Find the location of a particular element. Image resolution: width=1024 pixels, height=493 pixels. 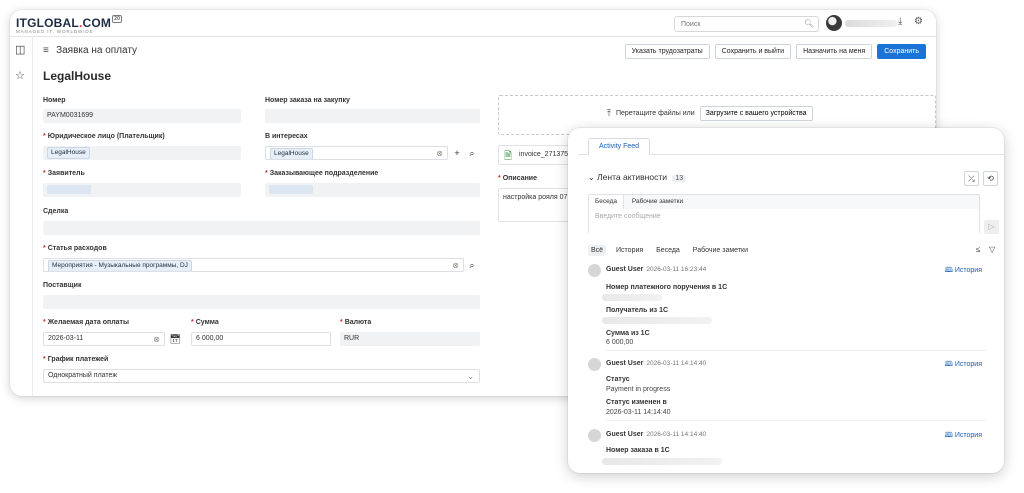

number-label: Номер is located at coordinates (54, 100).